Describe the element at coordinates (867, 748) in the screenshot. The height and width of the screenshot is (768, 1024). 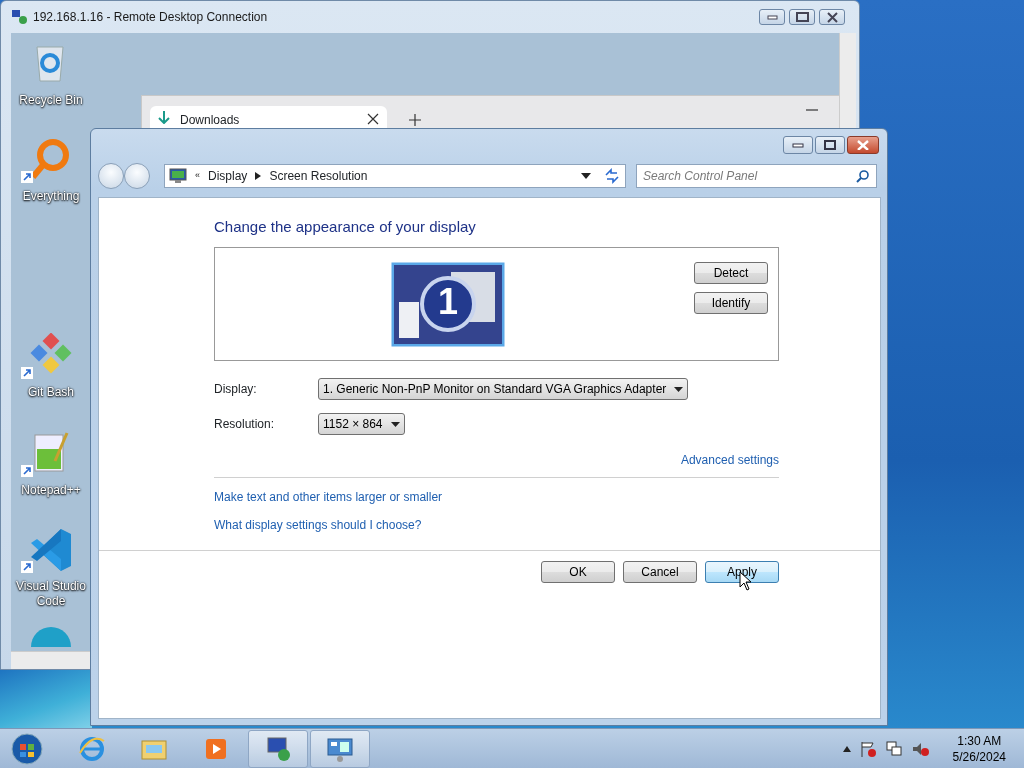
I see `flag-icon` at that location.